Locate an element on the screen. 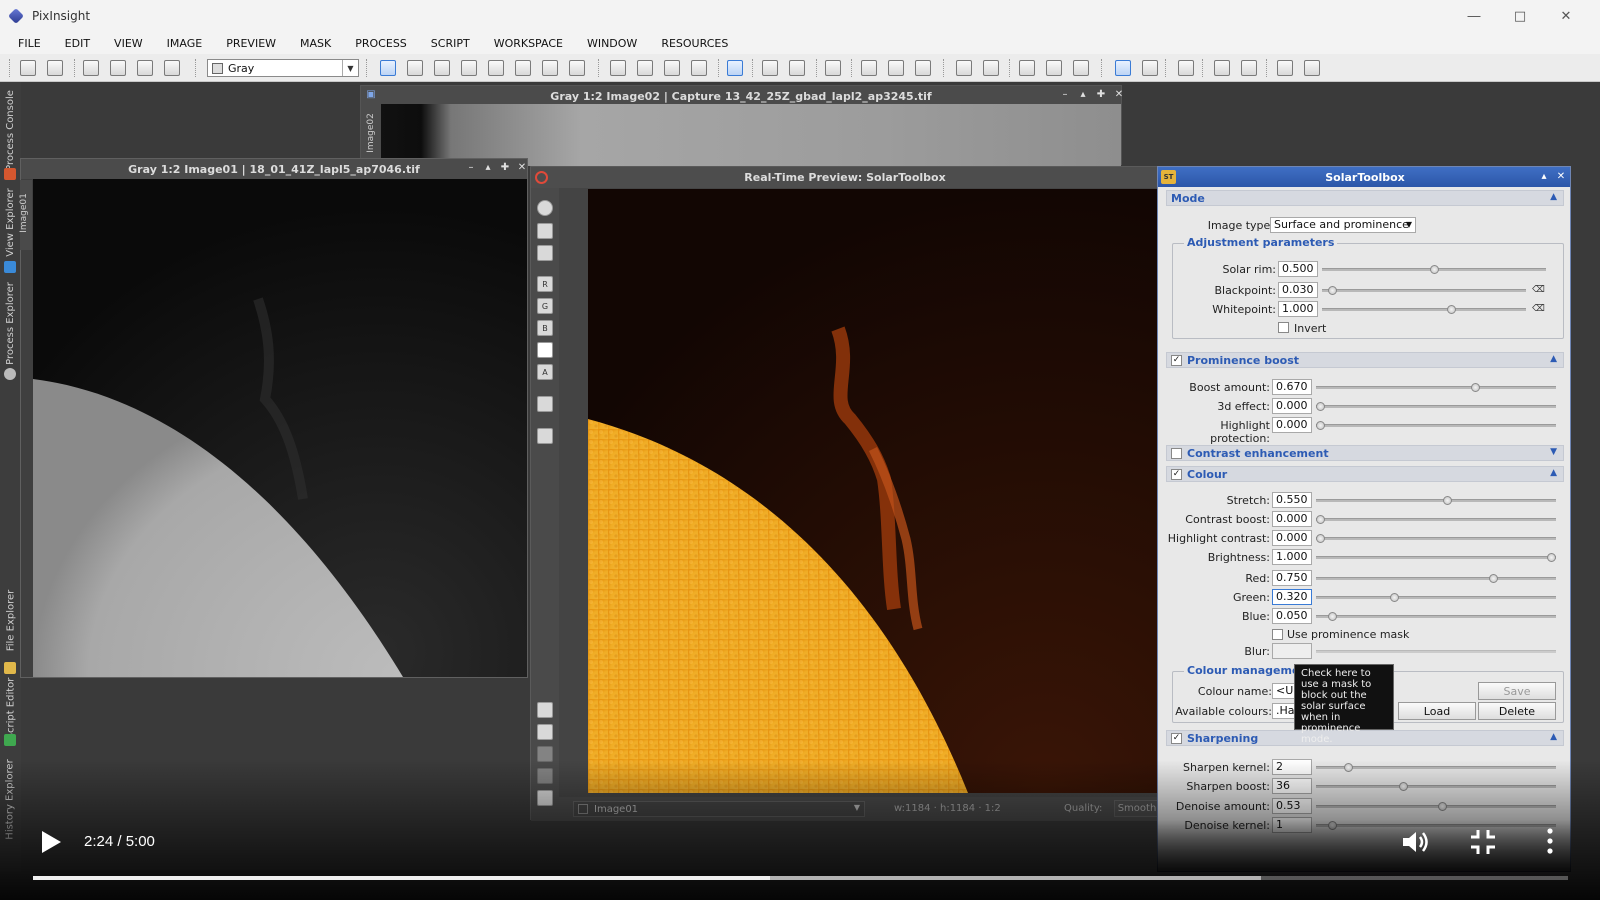 The width and height of the screenshot is (1600, 900). new-preview-icon is located at coordinates (618, 68).